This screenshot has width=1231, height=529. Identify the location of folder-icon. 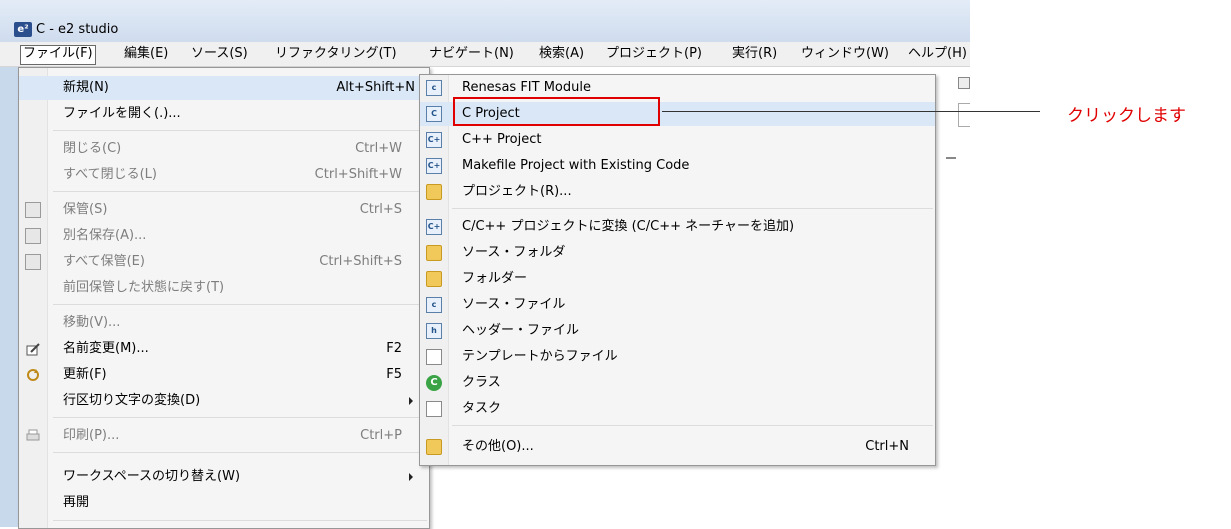
(434, 279).